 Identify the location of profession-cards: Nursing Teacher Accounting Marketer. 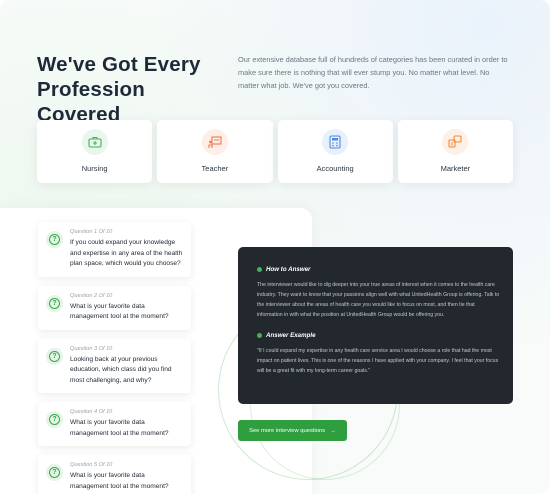
(275, 151).